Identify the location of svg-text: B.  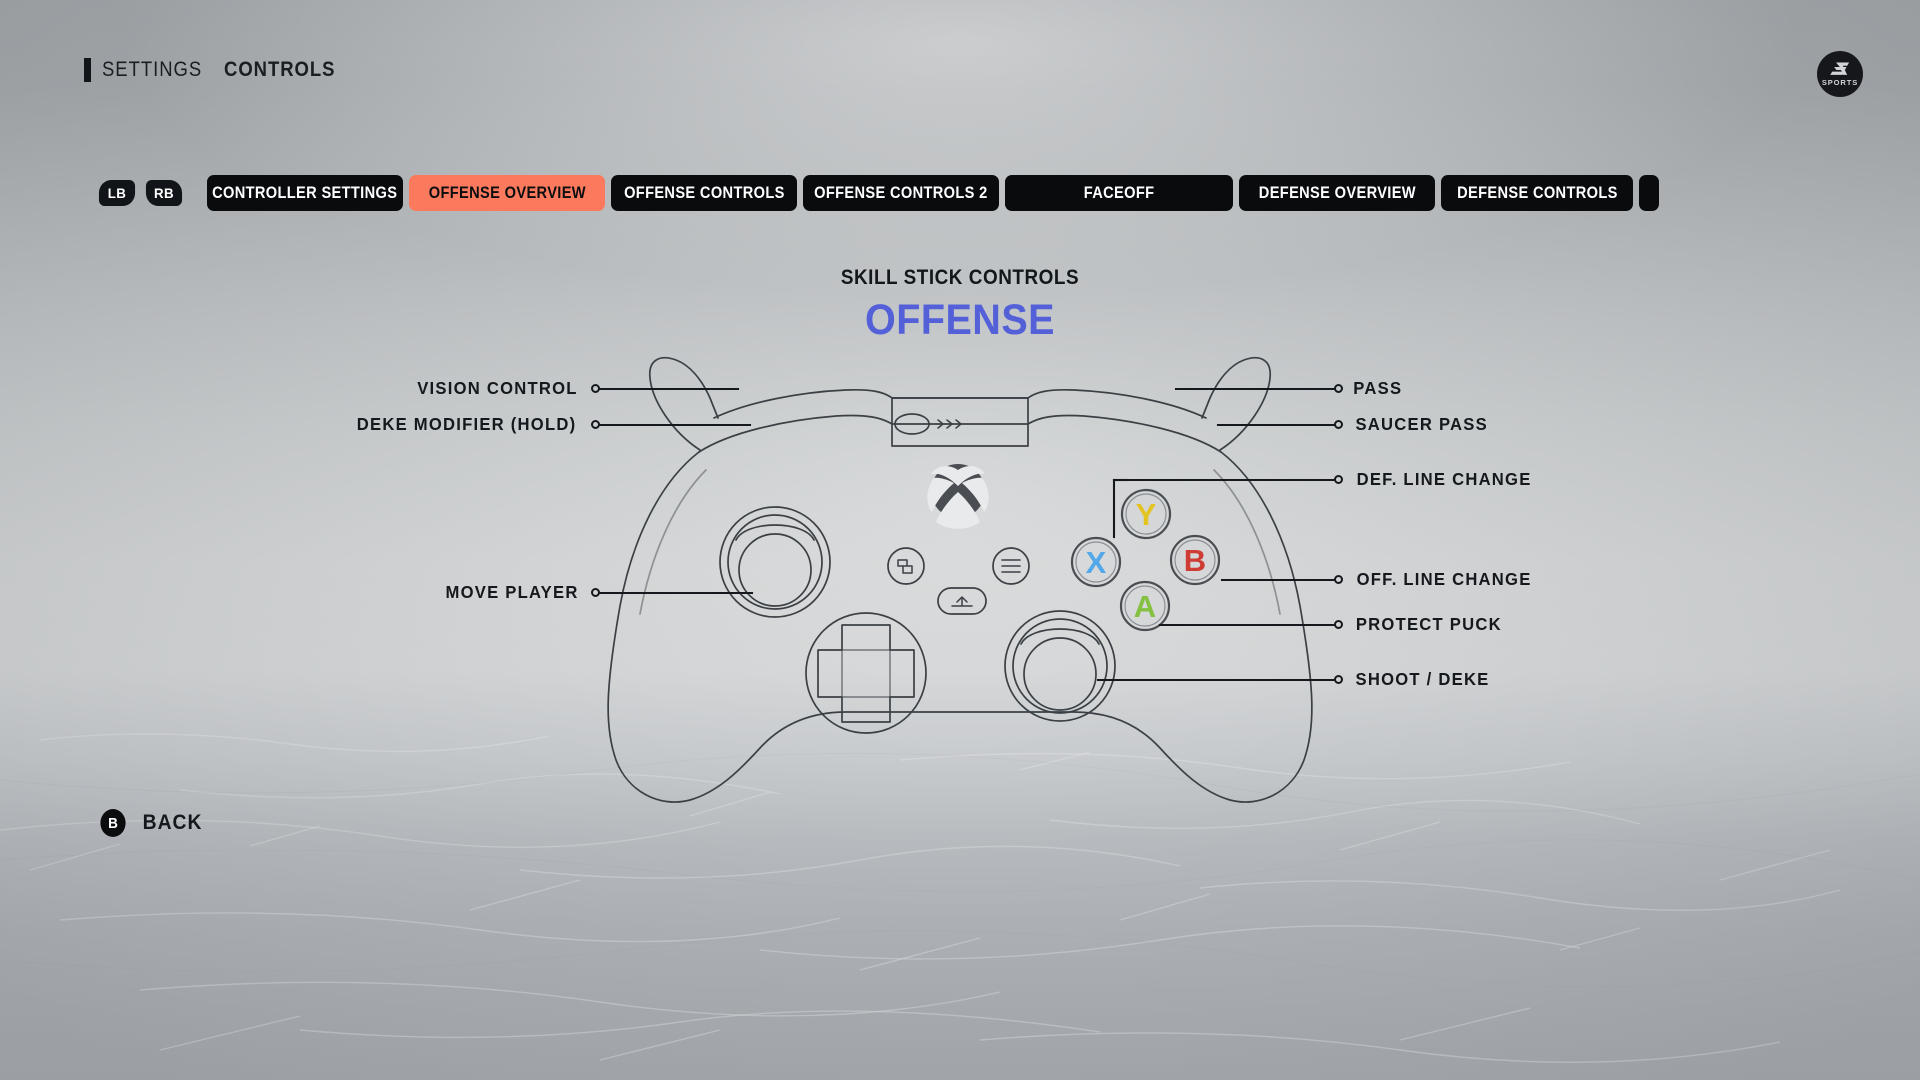
(1195, 560).